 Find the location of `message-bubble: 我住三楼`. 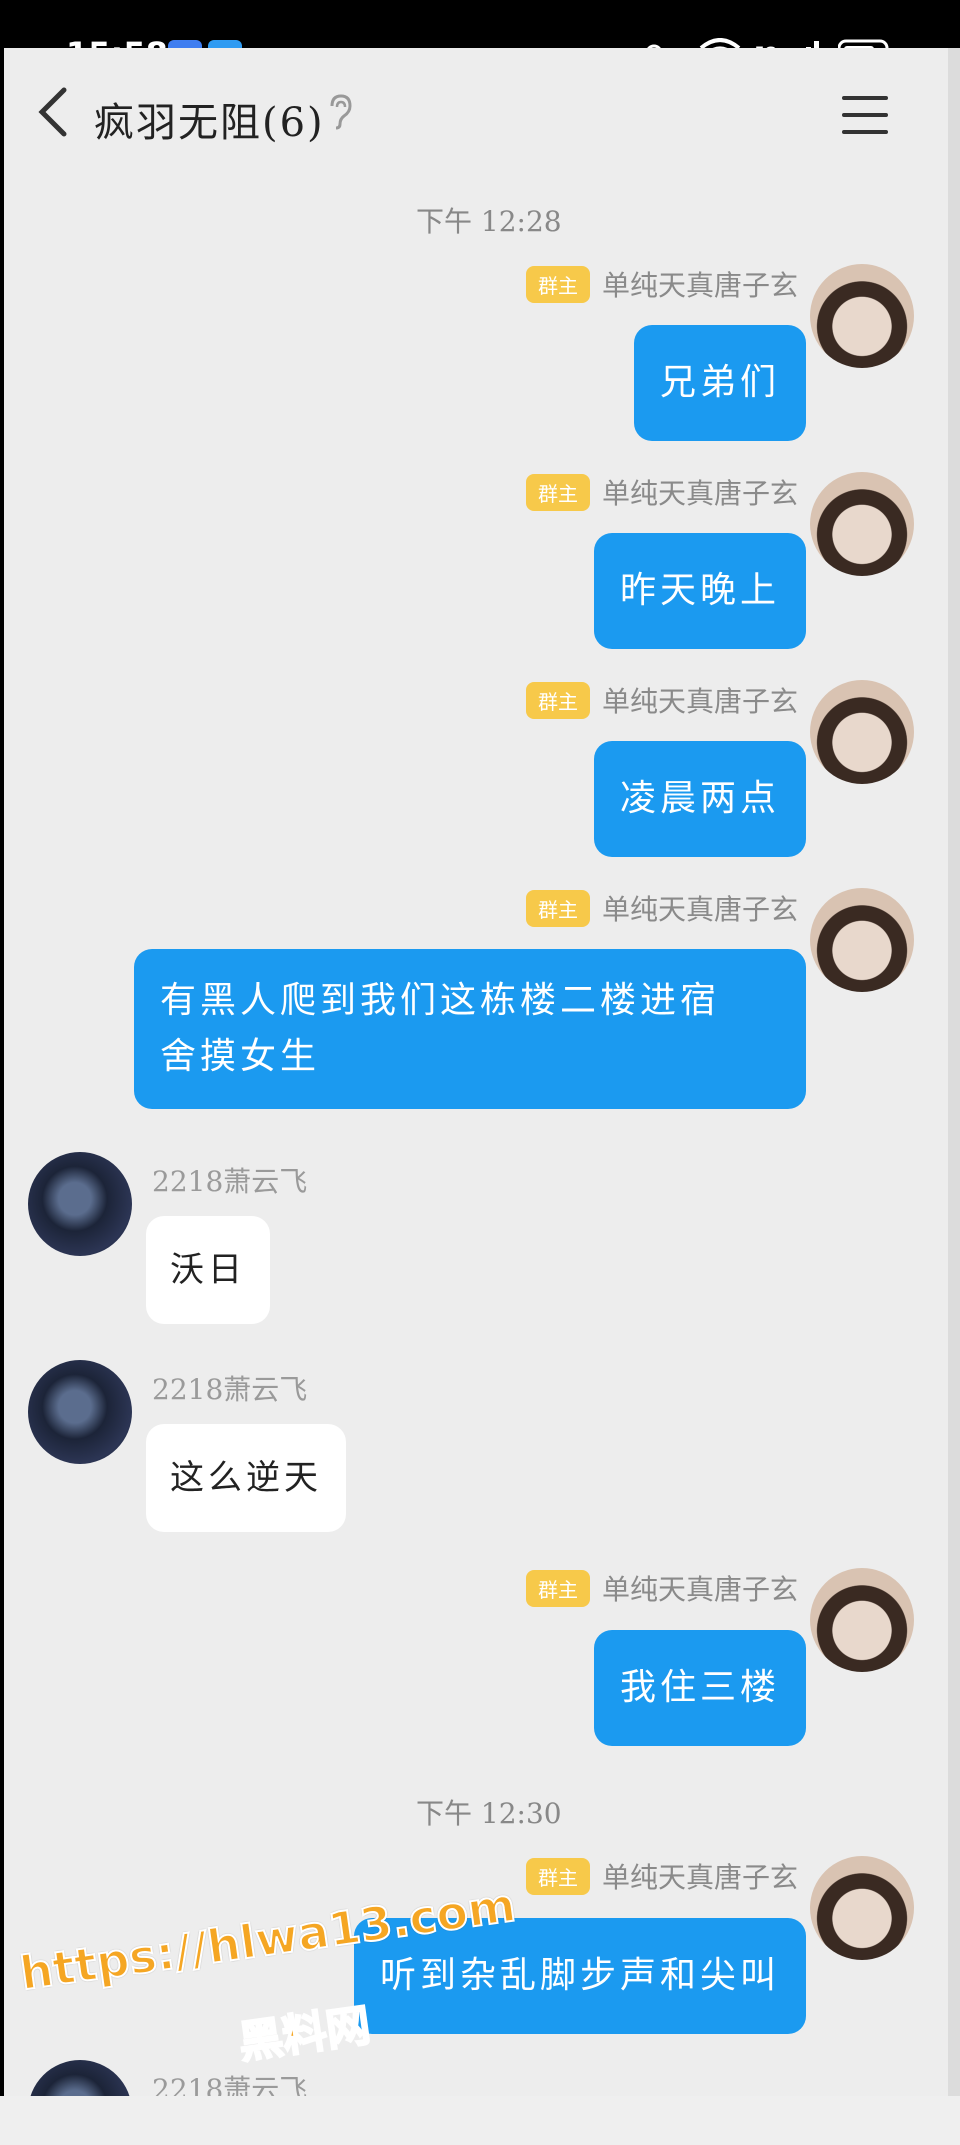

message-bubble: 我住三楼 is located at coordinates (699, 1688).